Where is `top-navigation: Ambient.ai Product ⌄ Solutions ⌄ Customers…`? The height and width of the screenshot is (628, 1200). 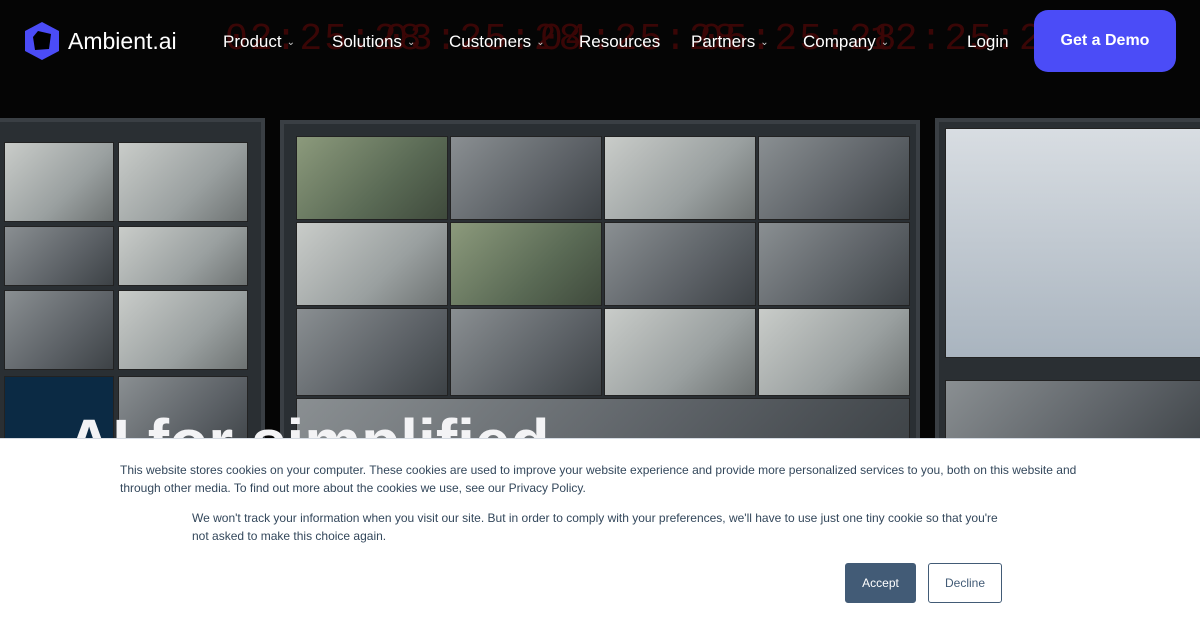
top-navigation: Ambient.ai Product ⌄ Solutions ⌄ Customers… is located at coordinates (600, 42).